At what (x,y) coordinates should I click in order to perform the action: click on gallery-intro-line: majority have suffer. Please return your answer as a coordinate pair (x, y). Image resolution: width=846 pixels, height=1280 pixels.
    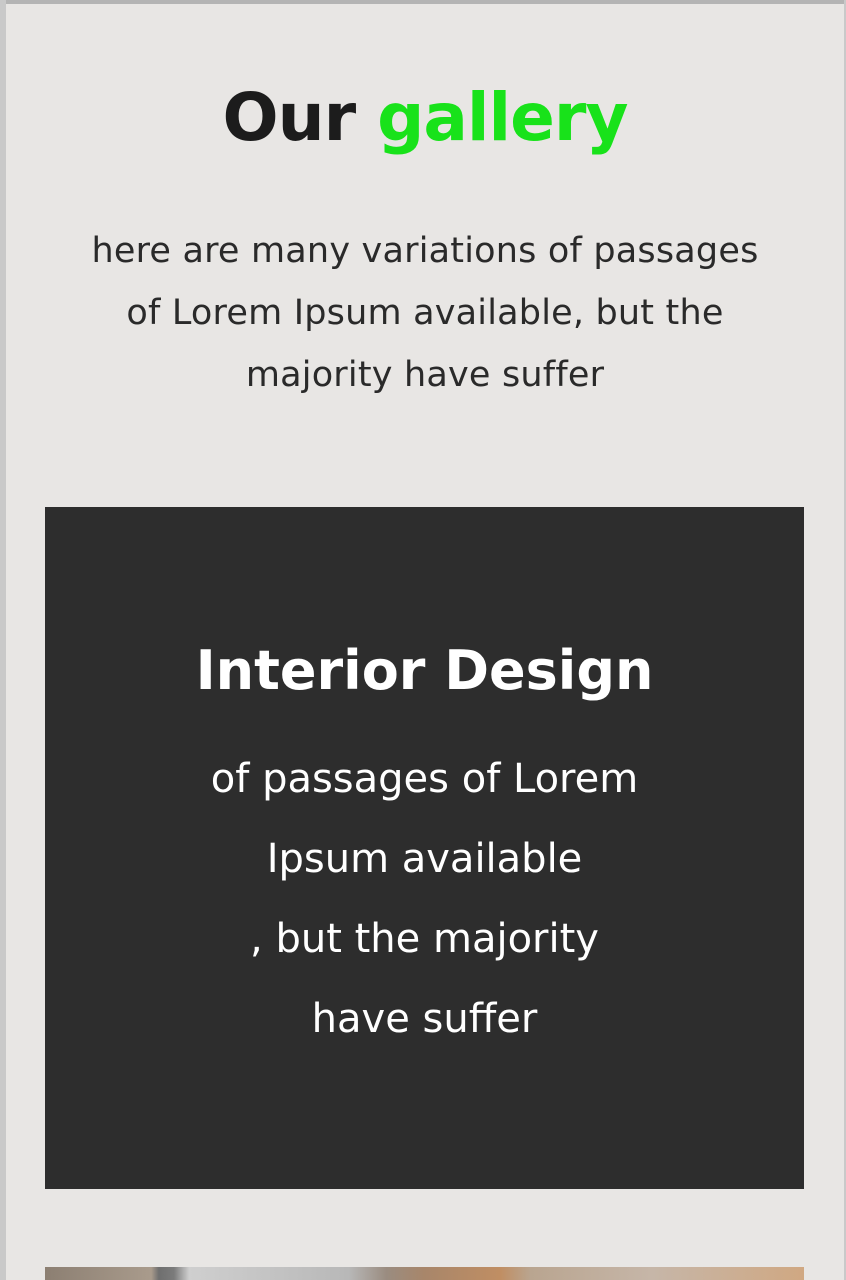
    Looking at the image, I should click on (425, 375).